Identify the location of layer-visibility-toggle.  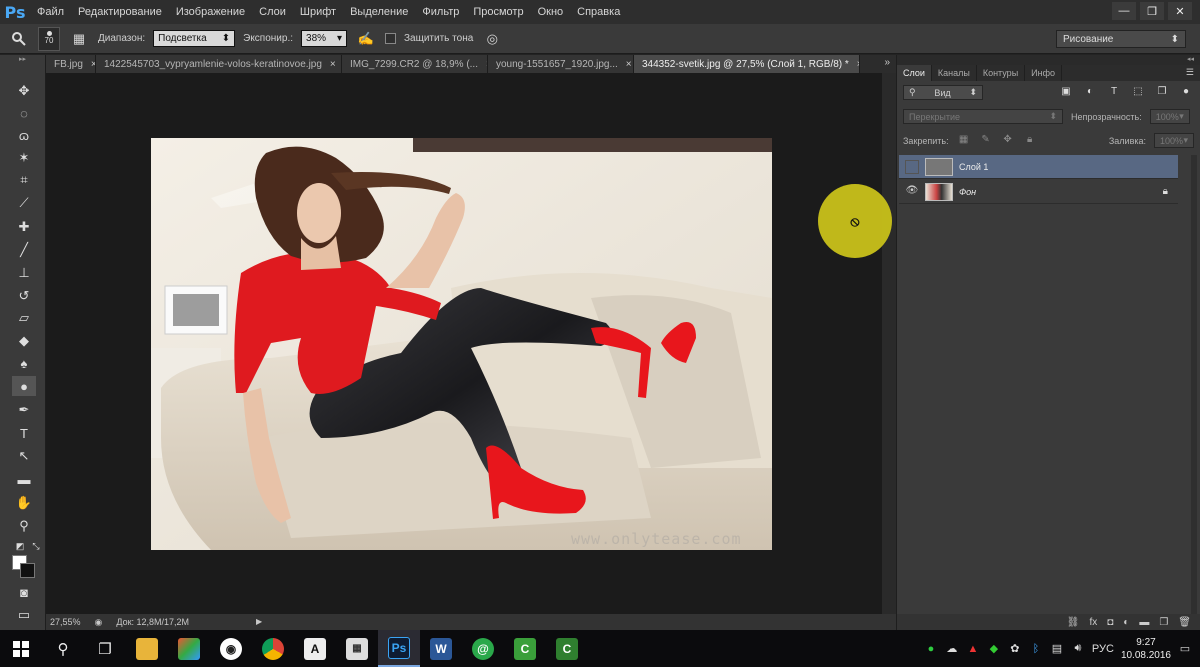
(912, 166).